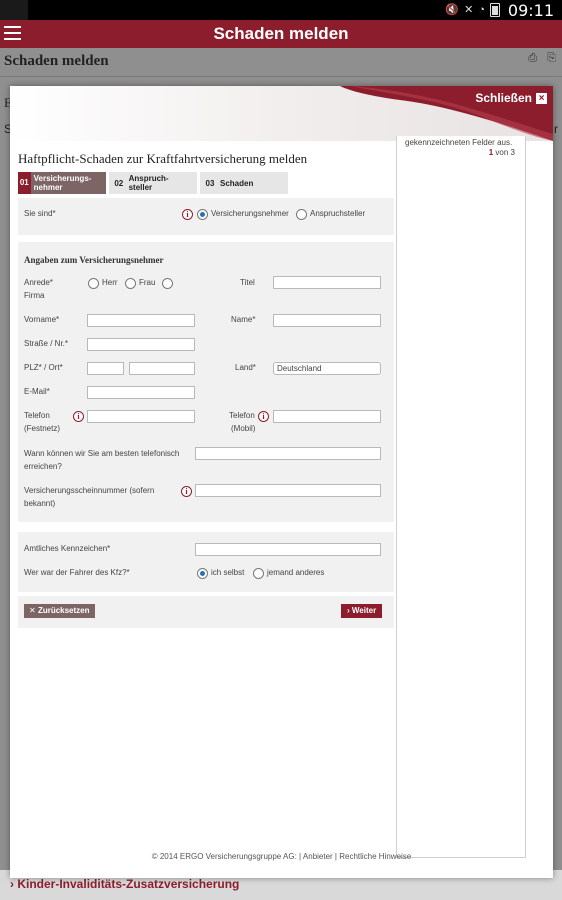 This screenshot has height=900, width=562. Describe the element at coordinates (40, 213) in the screenshot. I see `role-label: Sie sind*` at that location.